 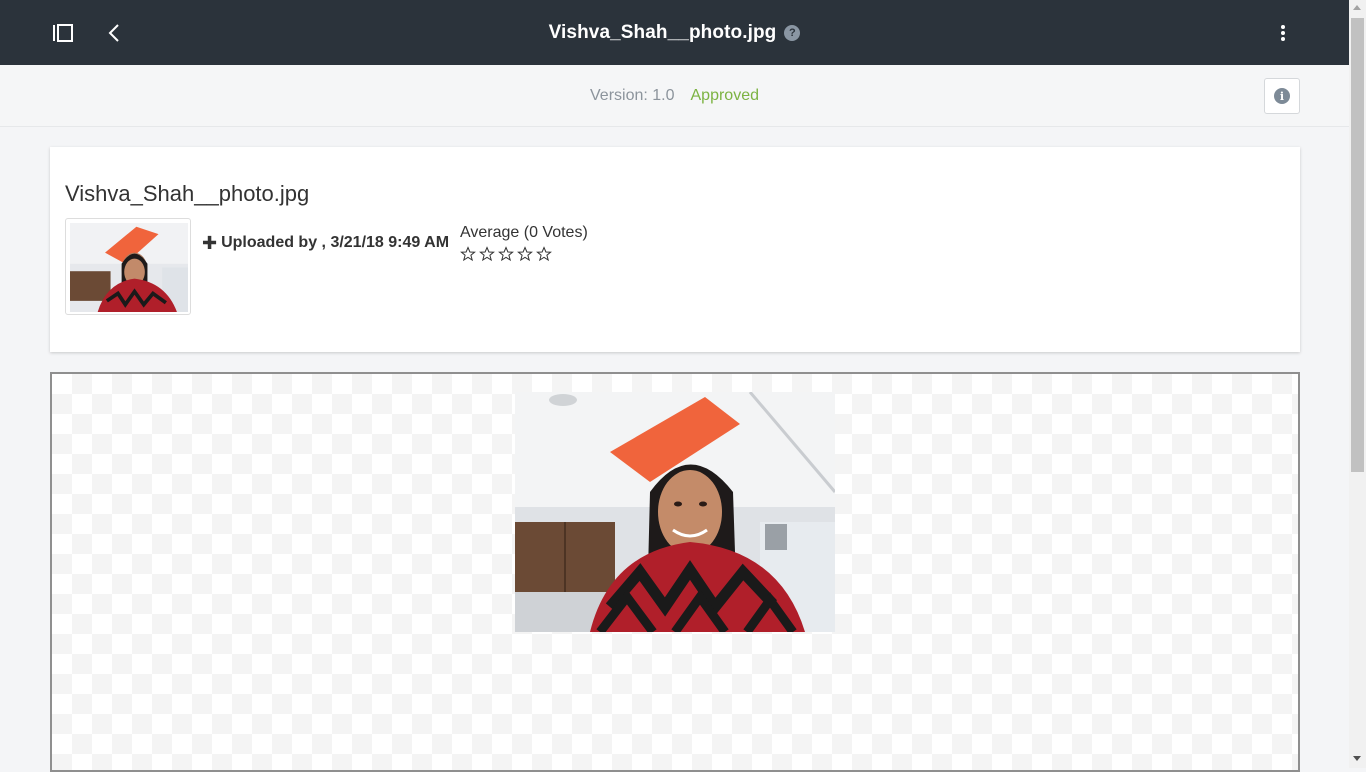 I want to click on star-rating, so click(x=524, y=254).